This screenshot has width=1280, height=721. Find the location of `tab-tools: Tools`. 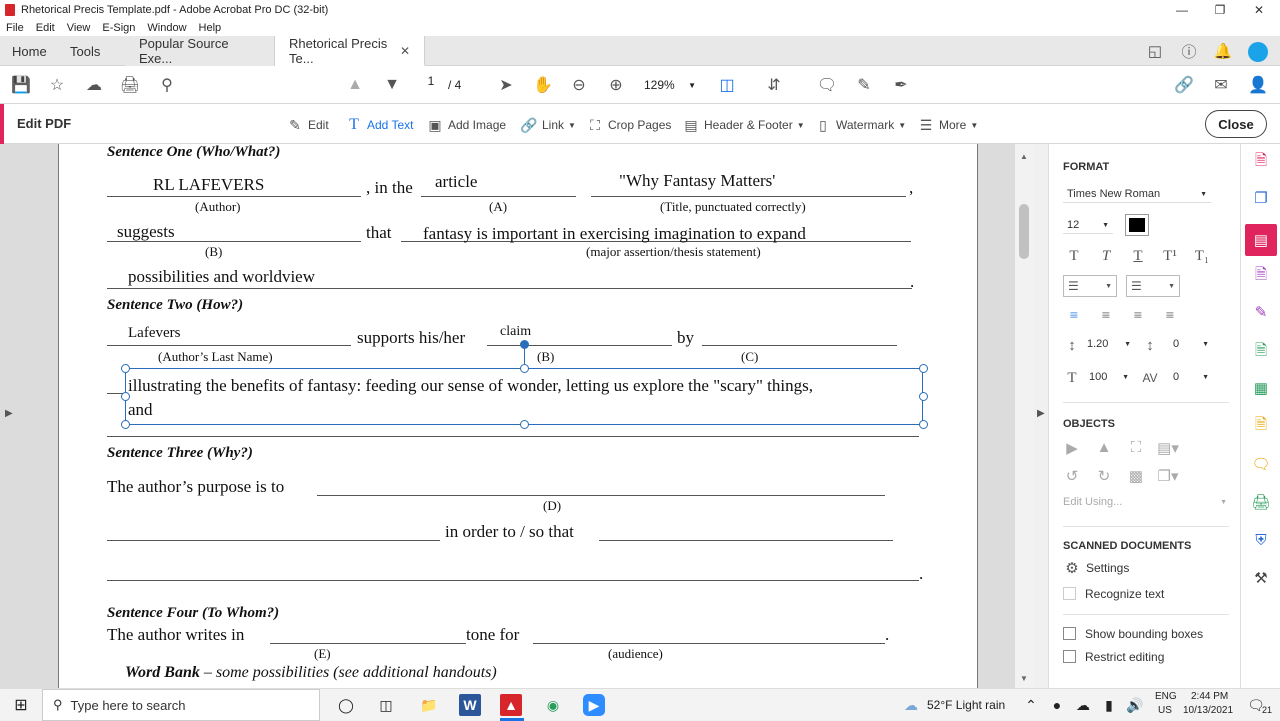

tab-tools: Tools is located at coordinates (85, 51).